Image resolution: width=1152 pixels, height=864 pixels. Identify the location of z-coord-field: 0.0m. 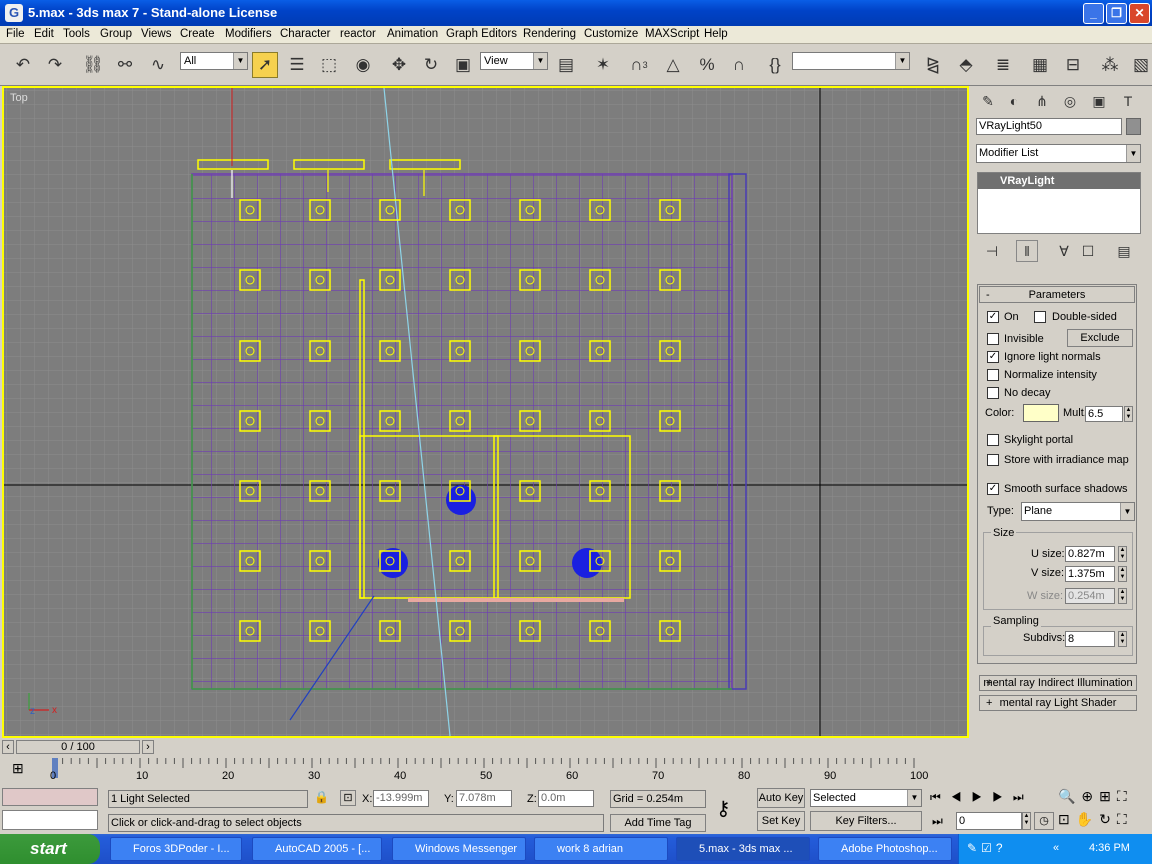
(566, 798).